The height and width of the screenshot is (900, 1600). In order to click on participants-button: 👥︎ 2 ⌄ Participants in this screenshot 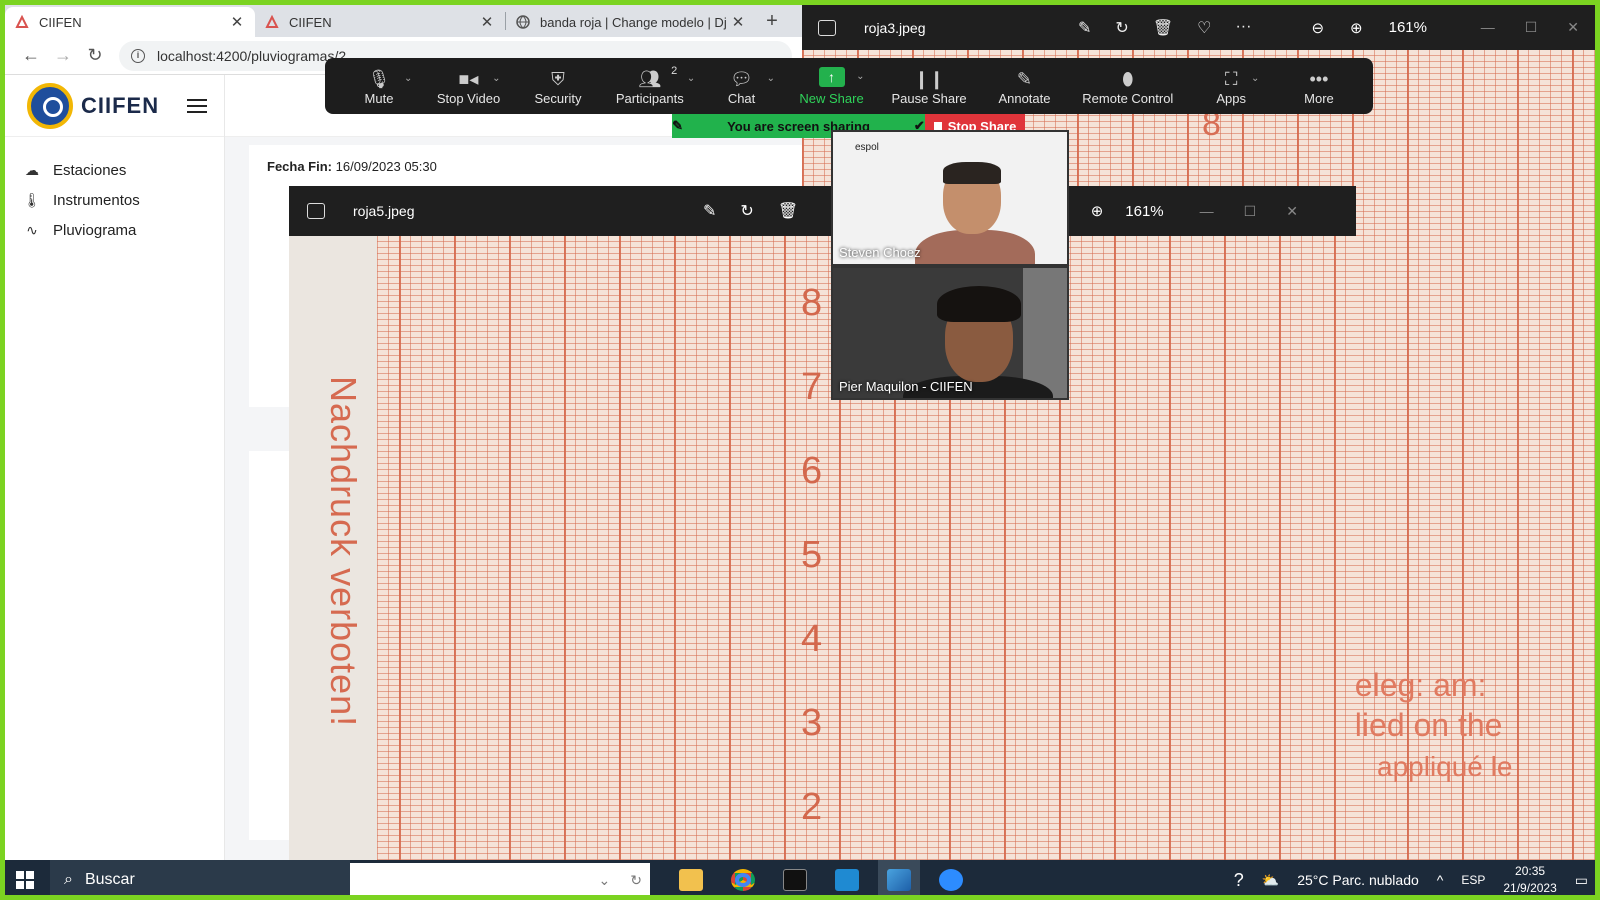, I will do `click(655, 85)`.